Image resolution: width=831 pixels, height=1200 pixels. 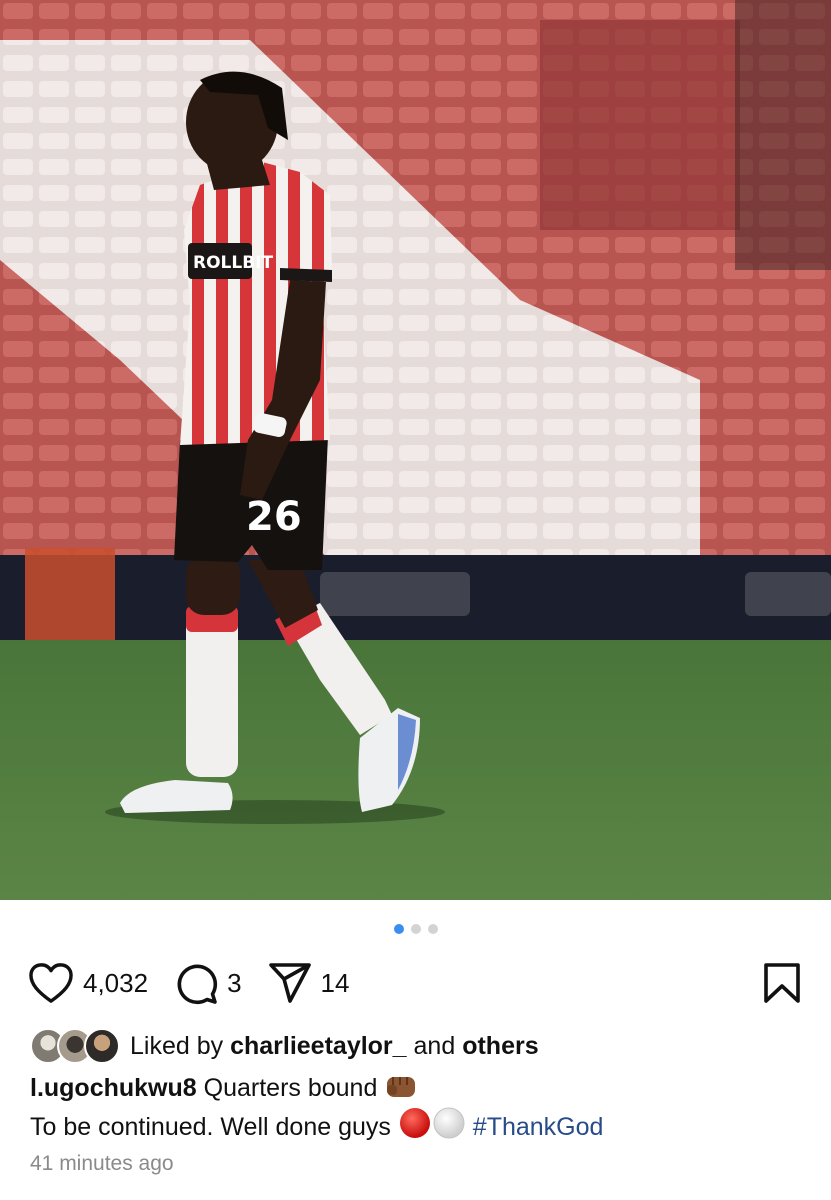 I want to click on post-actions: 4,032 3 14, so click(x=414, y=983).